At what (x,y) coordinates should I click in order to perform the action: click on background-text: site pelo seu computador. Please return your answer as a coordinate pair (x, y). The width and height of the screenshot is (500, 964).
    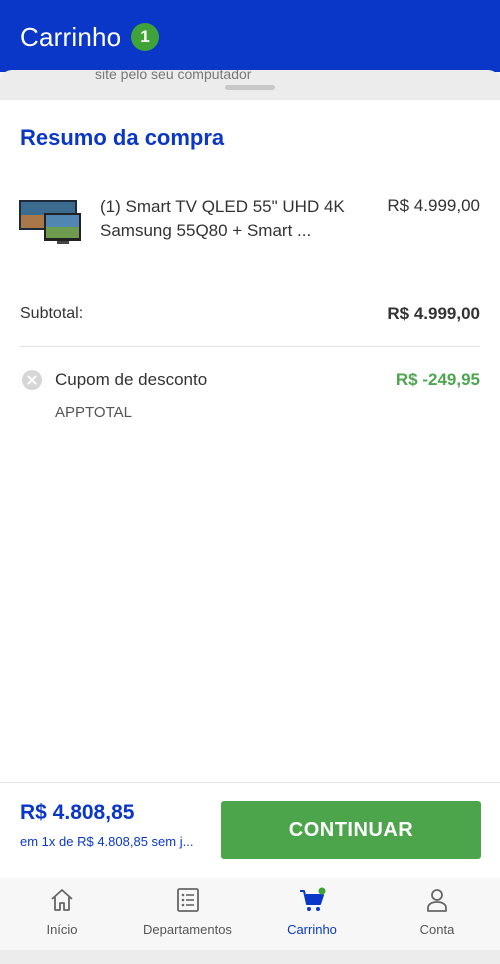
    Looking at the image, I should click on (173, 76).